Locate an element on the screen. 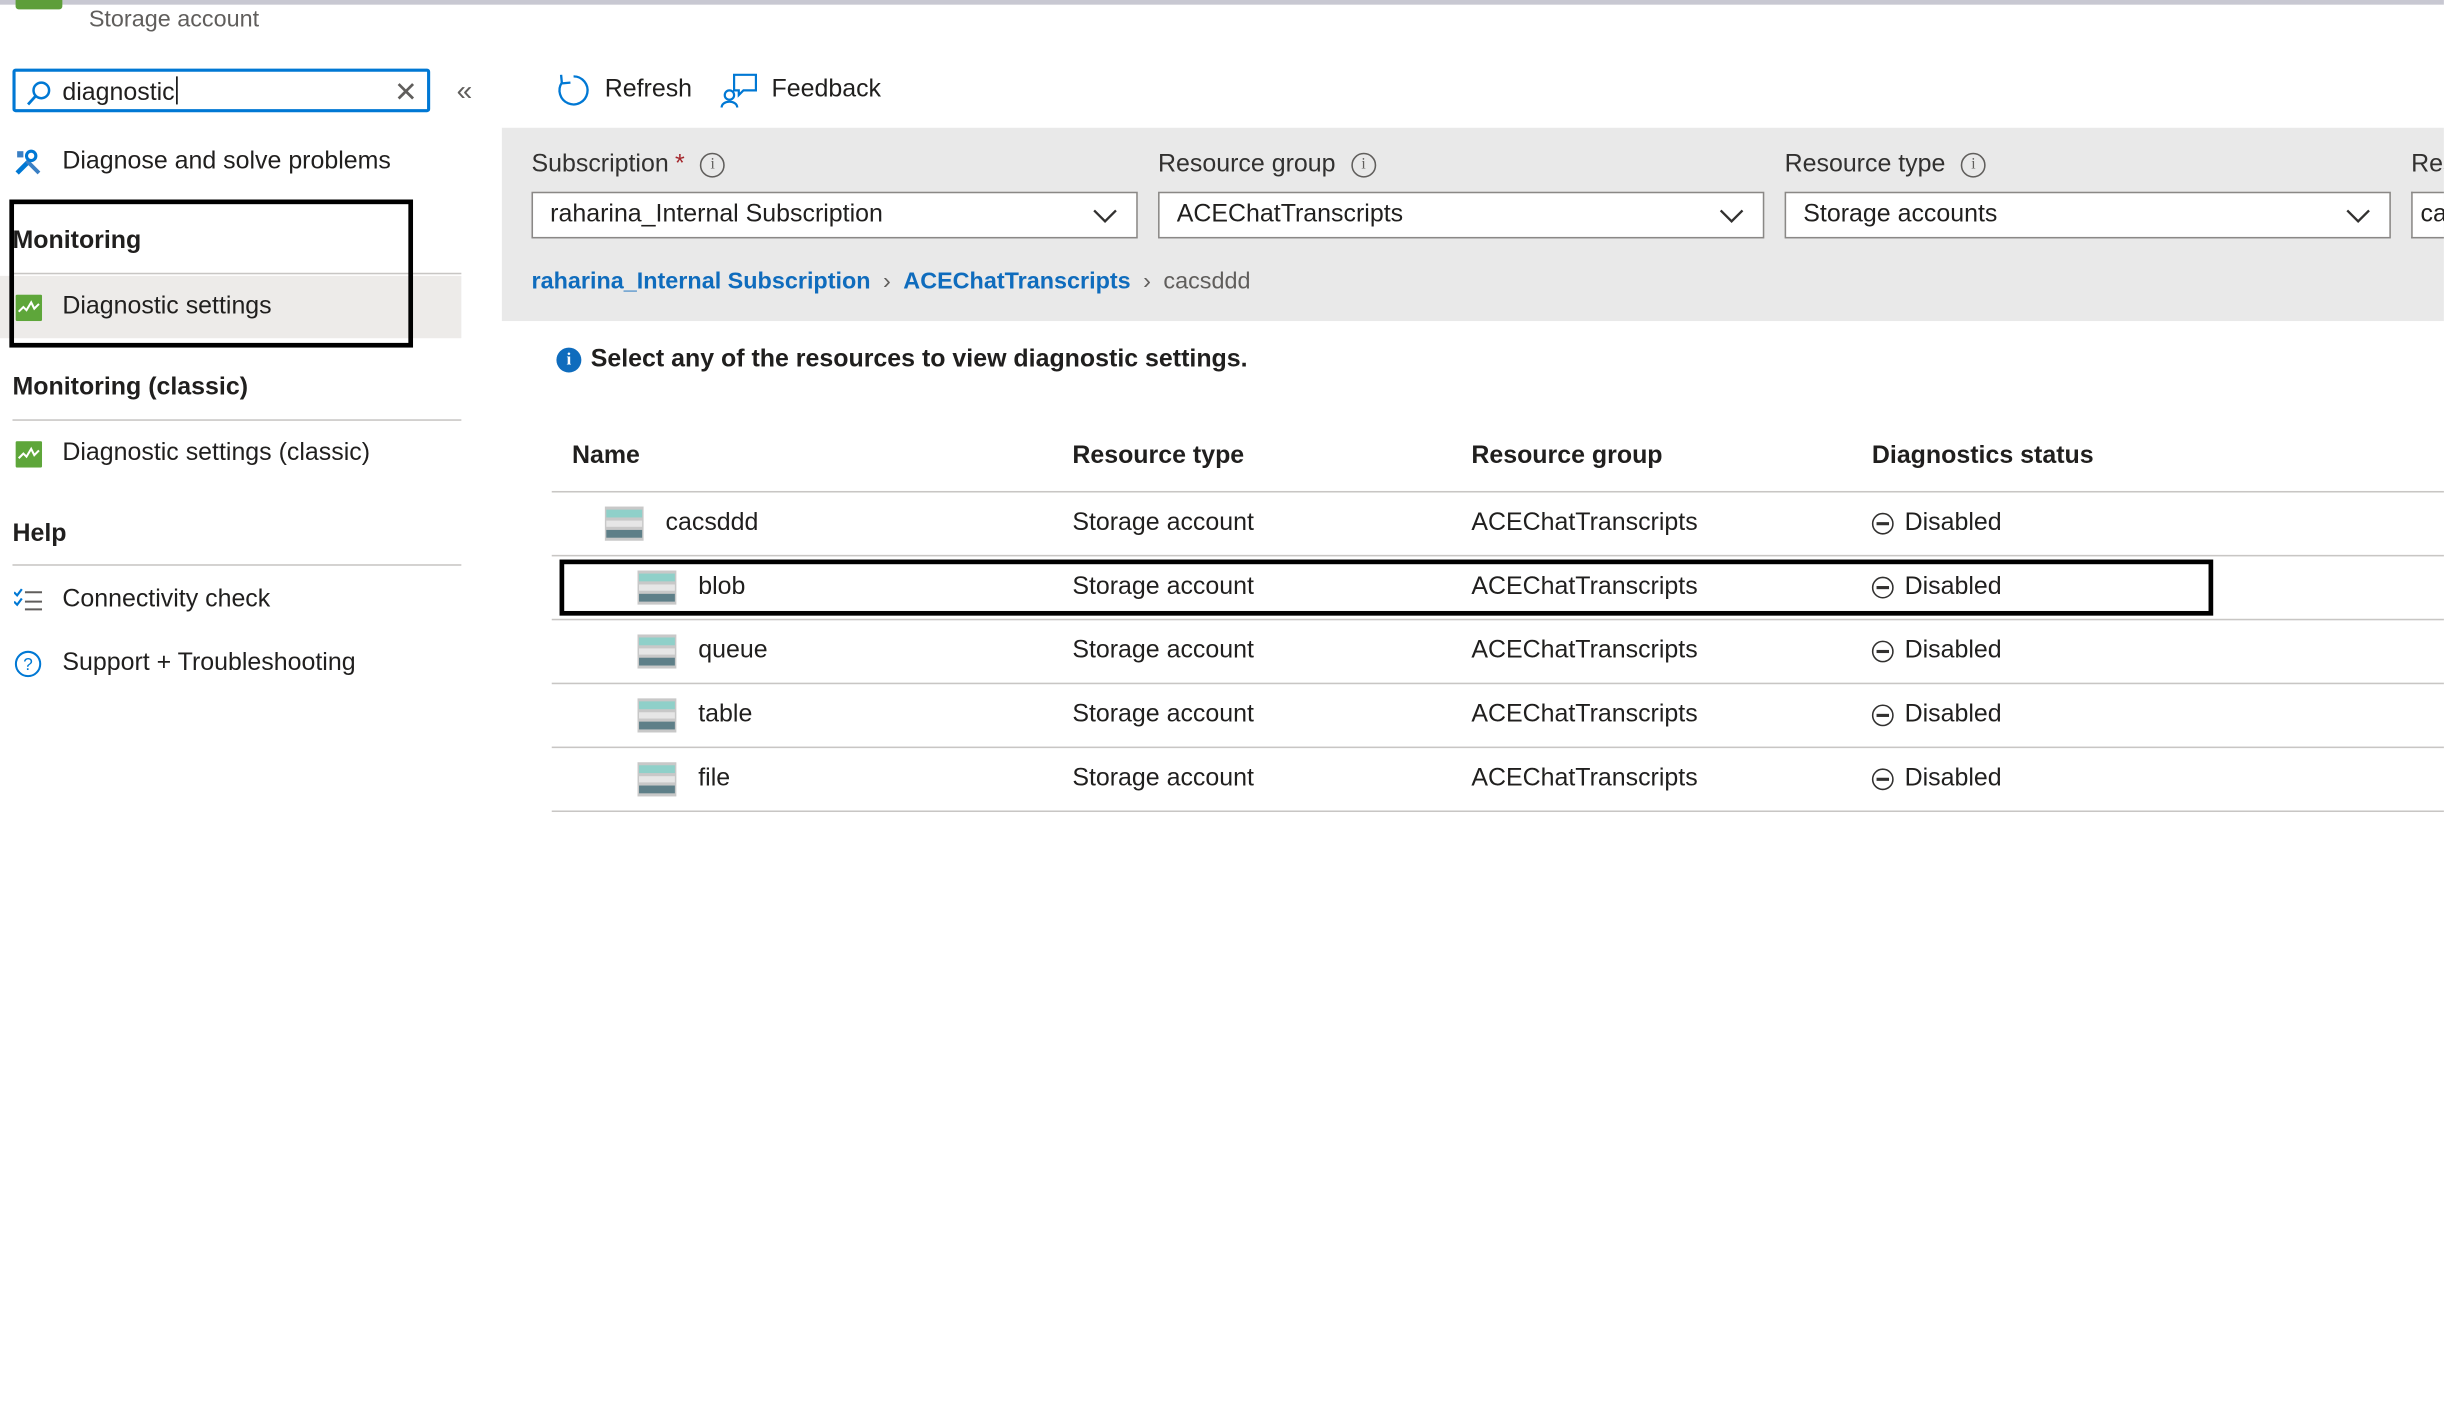  resource-group-label: Resource group i is located at coordinates (1267, 165).